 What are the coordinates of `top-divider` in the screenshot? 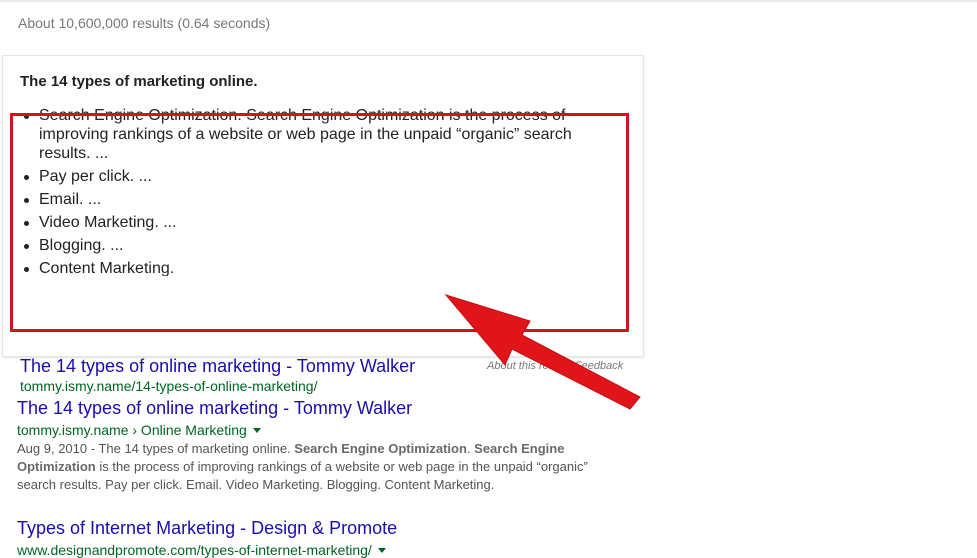 It's located at (488, 1).